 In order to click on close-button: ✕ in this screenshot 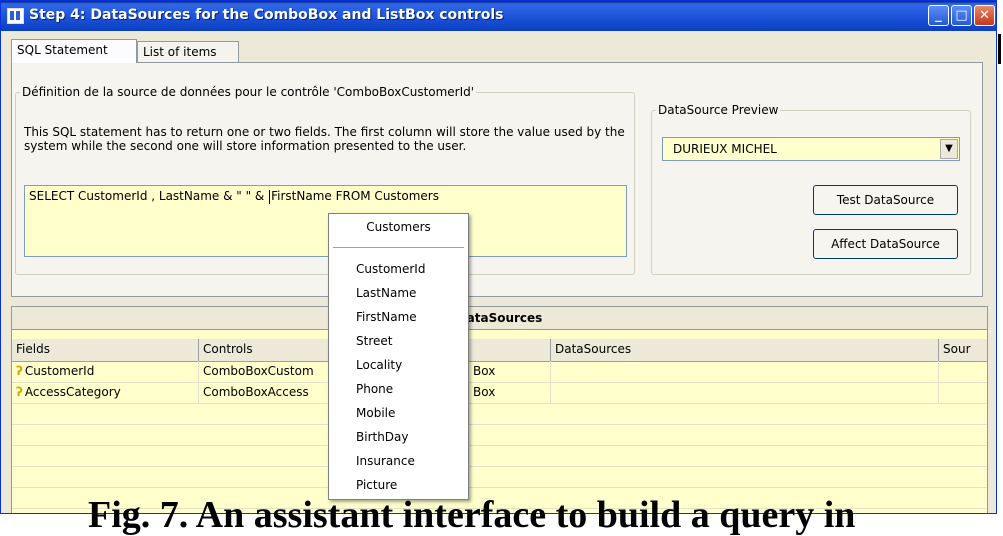, I will do `click(984, 15)`.